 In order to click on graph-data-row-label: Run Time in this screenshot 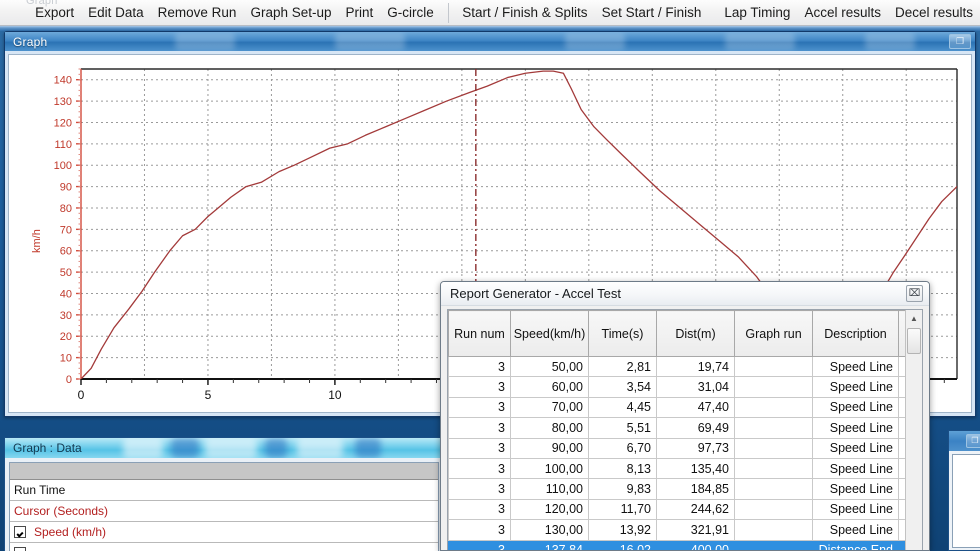, I will do `click(40, 489)`.